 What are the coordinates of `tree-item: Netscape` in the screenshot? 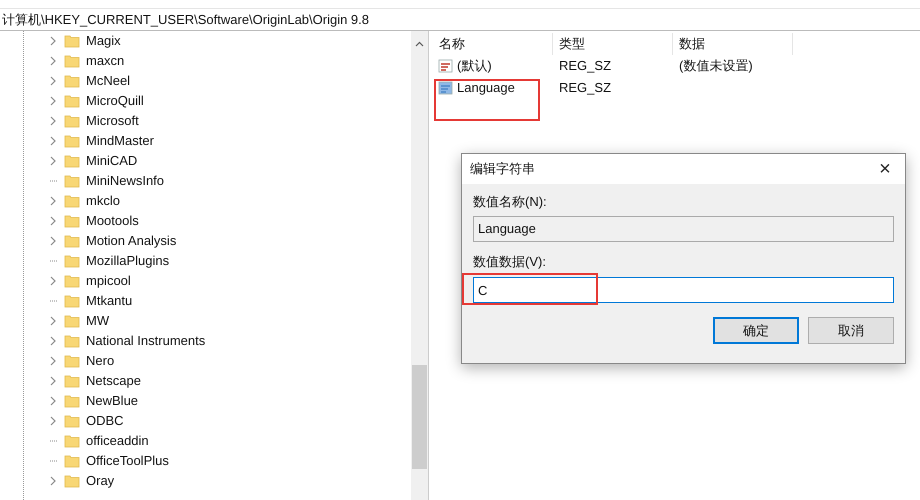 It's located at (113, 381).